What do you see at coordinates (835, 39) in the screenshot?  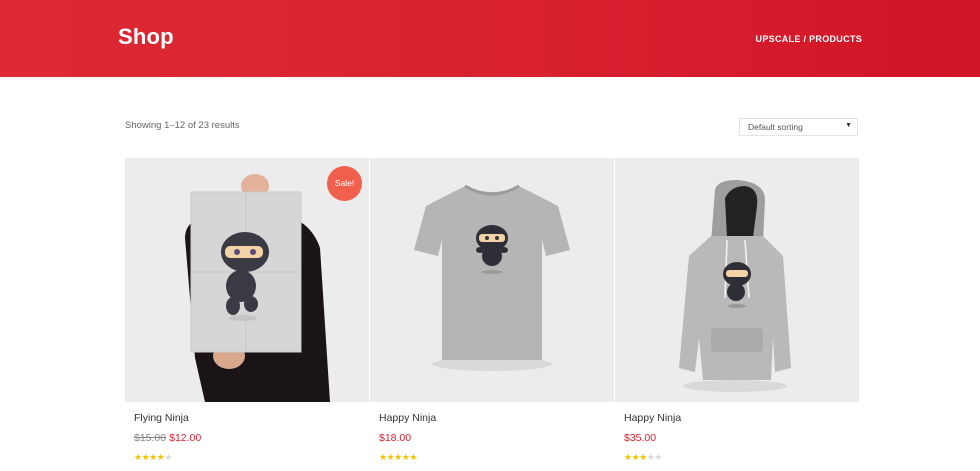 I see `breadcrumb-current: PRODUCTS` at bounding box center [835, 39].